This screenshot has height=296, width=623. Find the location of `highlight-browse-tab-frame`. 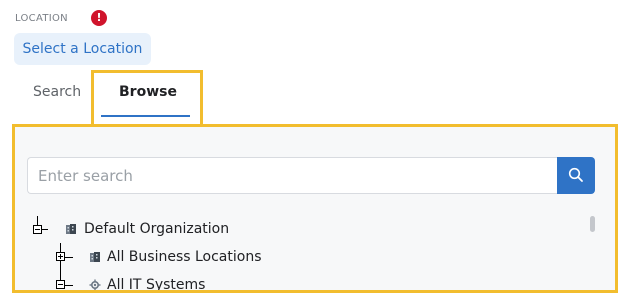

highlight-browse-tab-frame is located at coordinates (147, 97).